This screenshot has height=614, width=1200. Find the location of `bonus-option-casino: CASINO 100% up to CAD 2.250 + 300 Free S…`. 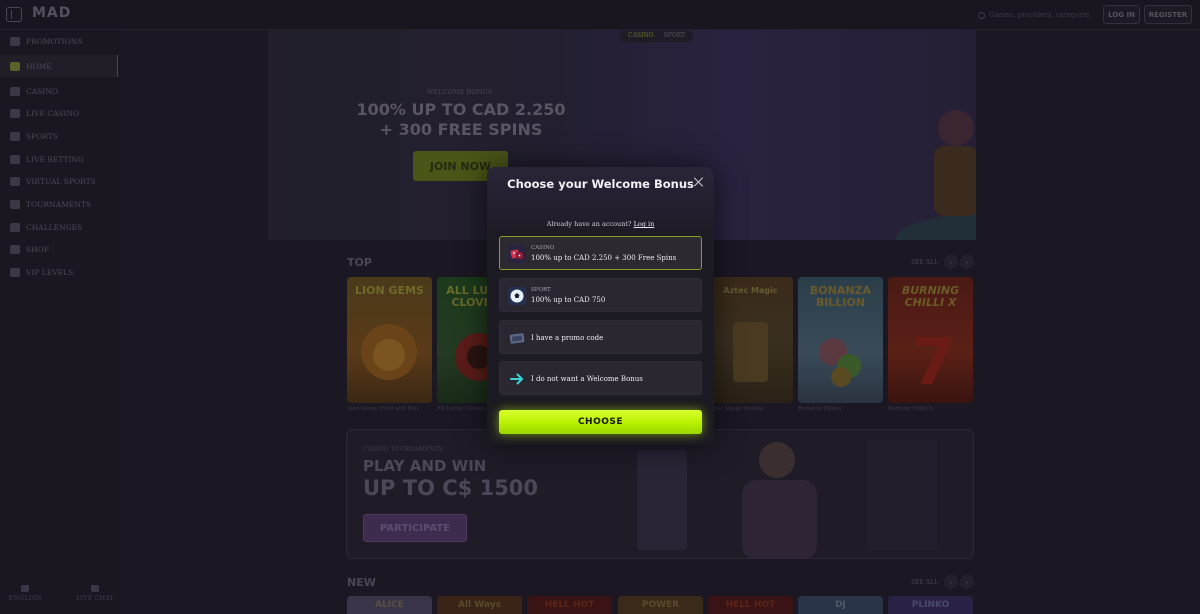

bonus-option-casino: CASINO 100% up to CAD 2.250 + 300 Free S… is located at coordinates (600, 253).